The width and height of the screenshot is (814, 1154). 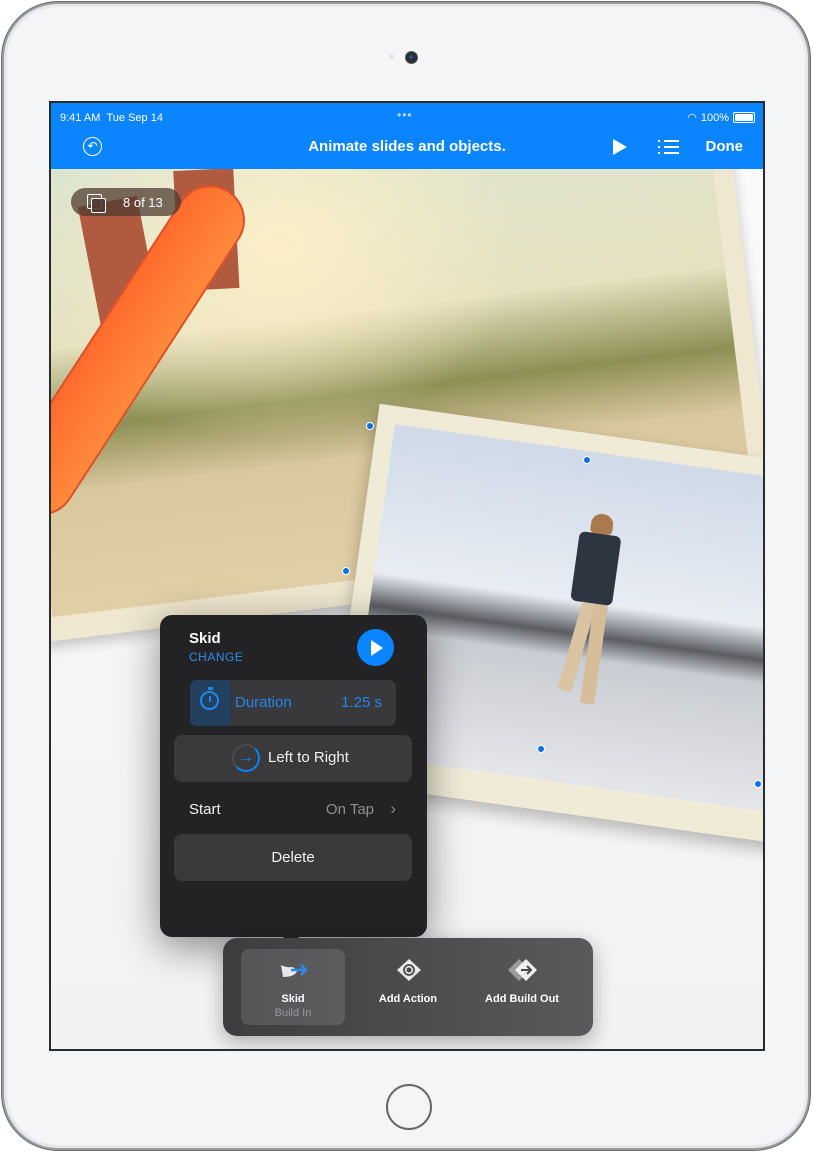 What do you see at coordinates (411, 57) in the screenshot?
I see `front-camera-icon` at bounding box center [411, 57].